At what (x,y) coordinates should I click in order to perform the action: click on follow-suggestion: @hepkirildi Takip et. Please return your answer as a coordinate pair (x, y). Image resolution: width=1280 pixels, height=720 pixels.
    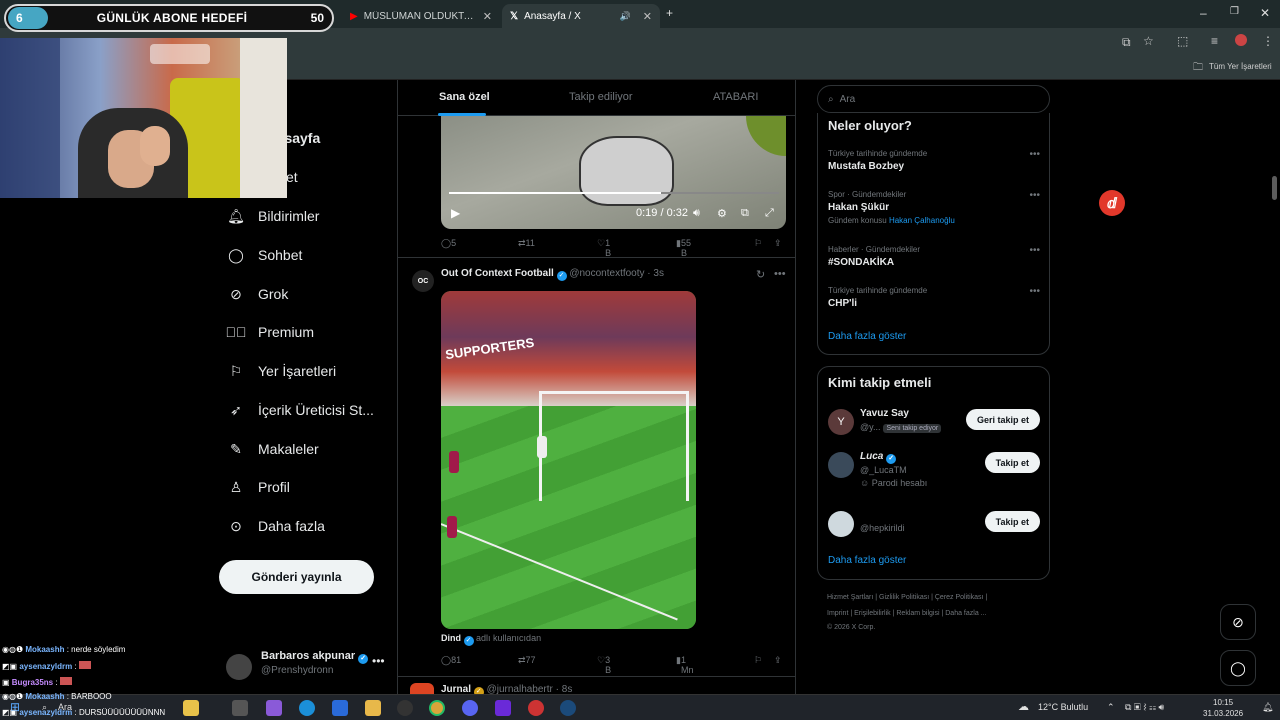
    Looking at the image, I should click on (934, 529).